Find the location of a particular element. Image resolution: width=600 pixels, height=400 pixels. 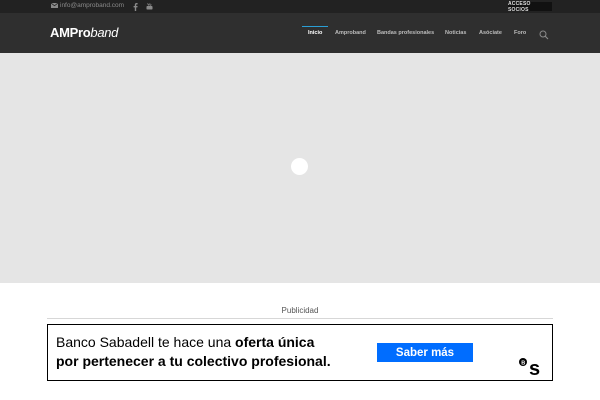

nav-item-asociate: Asóciate is located at coordinates (490, 33).